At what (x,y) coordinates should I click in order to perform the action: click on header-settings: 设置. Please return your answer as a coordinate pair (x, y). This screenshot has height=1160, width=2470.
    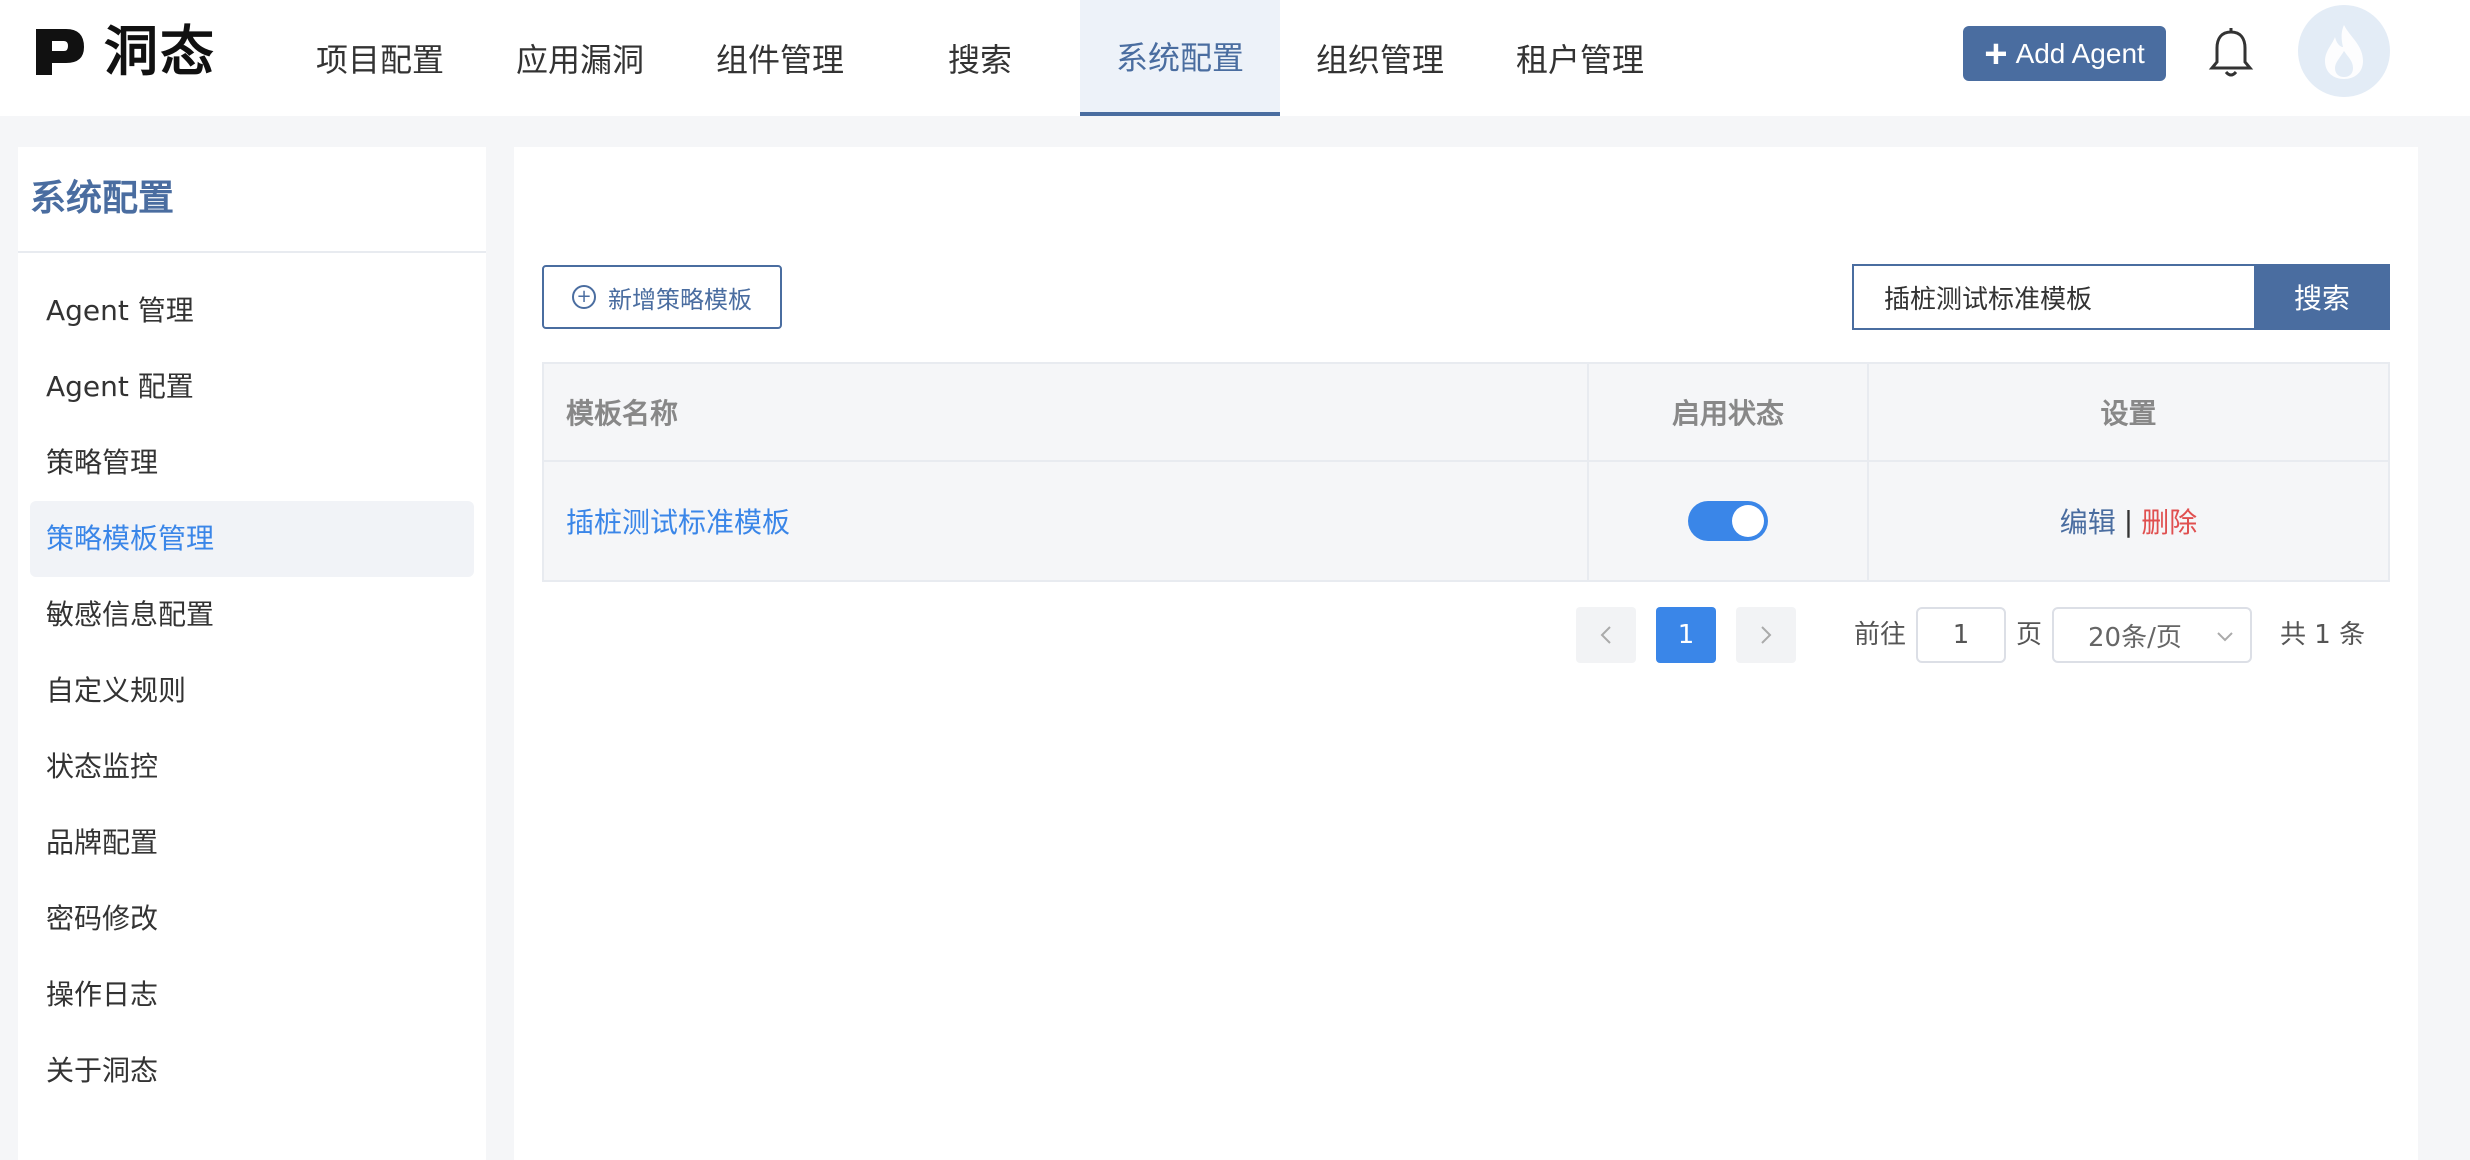
    Looking at the image, I should click on (2128, 413).